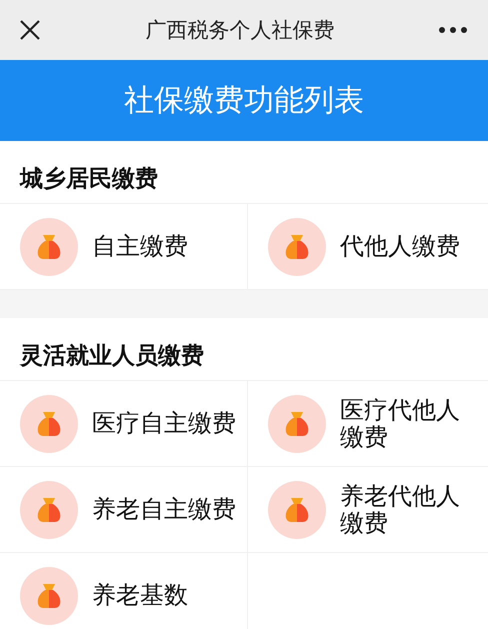 The image size is (488, 629). I want to click on menu-item: 医疗代他人缴费, so click(368, 424).